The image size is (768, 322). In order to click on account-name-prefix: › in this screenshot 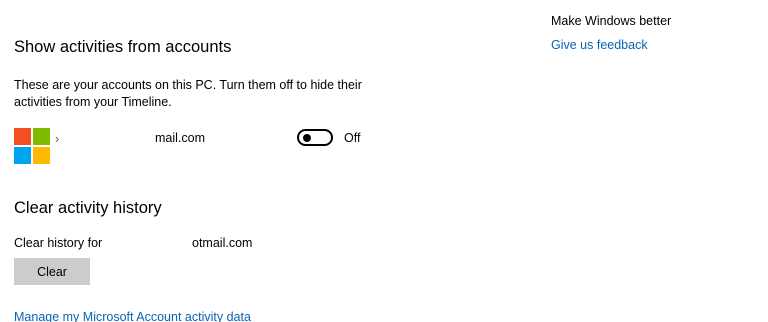, I will do `click(57, 139)`.